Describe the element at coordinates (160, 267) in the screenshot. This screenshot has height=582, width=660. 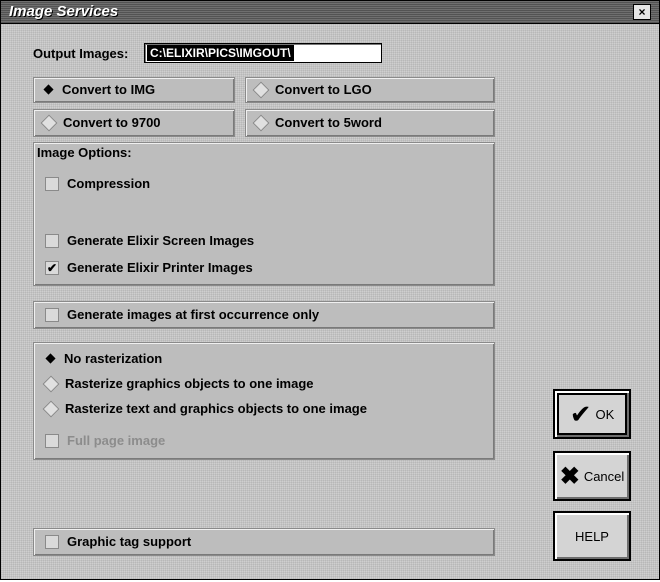
I see `printer-images-label: Generate Elixir Printer Images` at that location.